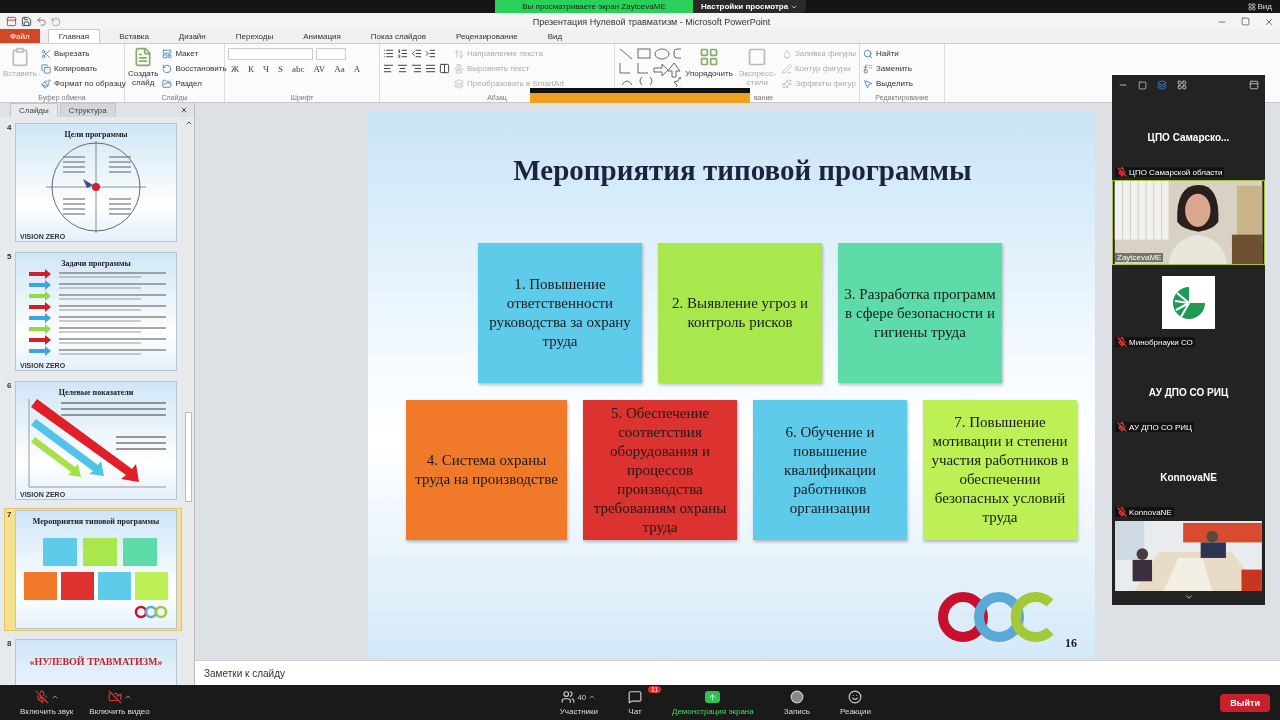 Image resolution: width=1280 pixels, height=720 pixels. Describe the element at coordinates (266, 68) in the screenshot. I see `format-button: Ч` at that location.